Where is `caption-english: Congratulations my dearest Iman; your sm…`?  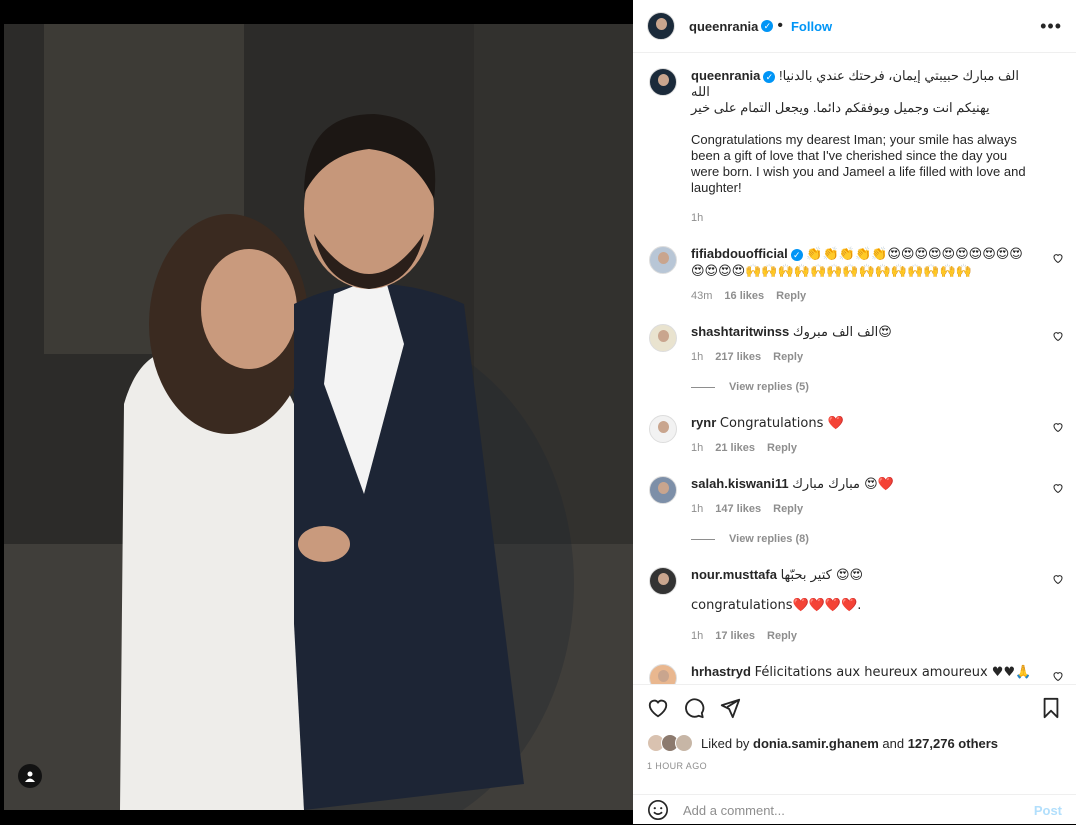
caption-english: Congratulations my dearest Iman; your sm… is located at coordinates (858, 163).